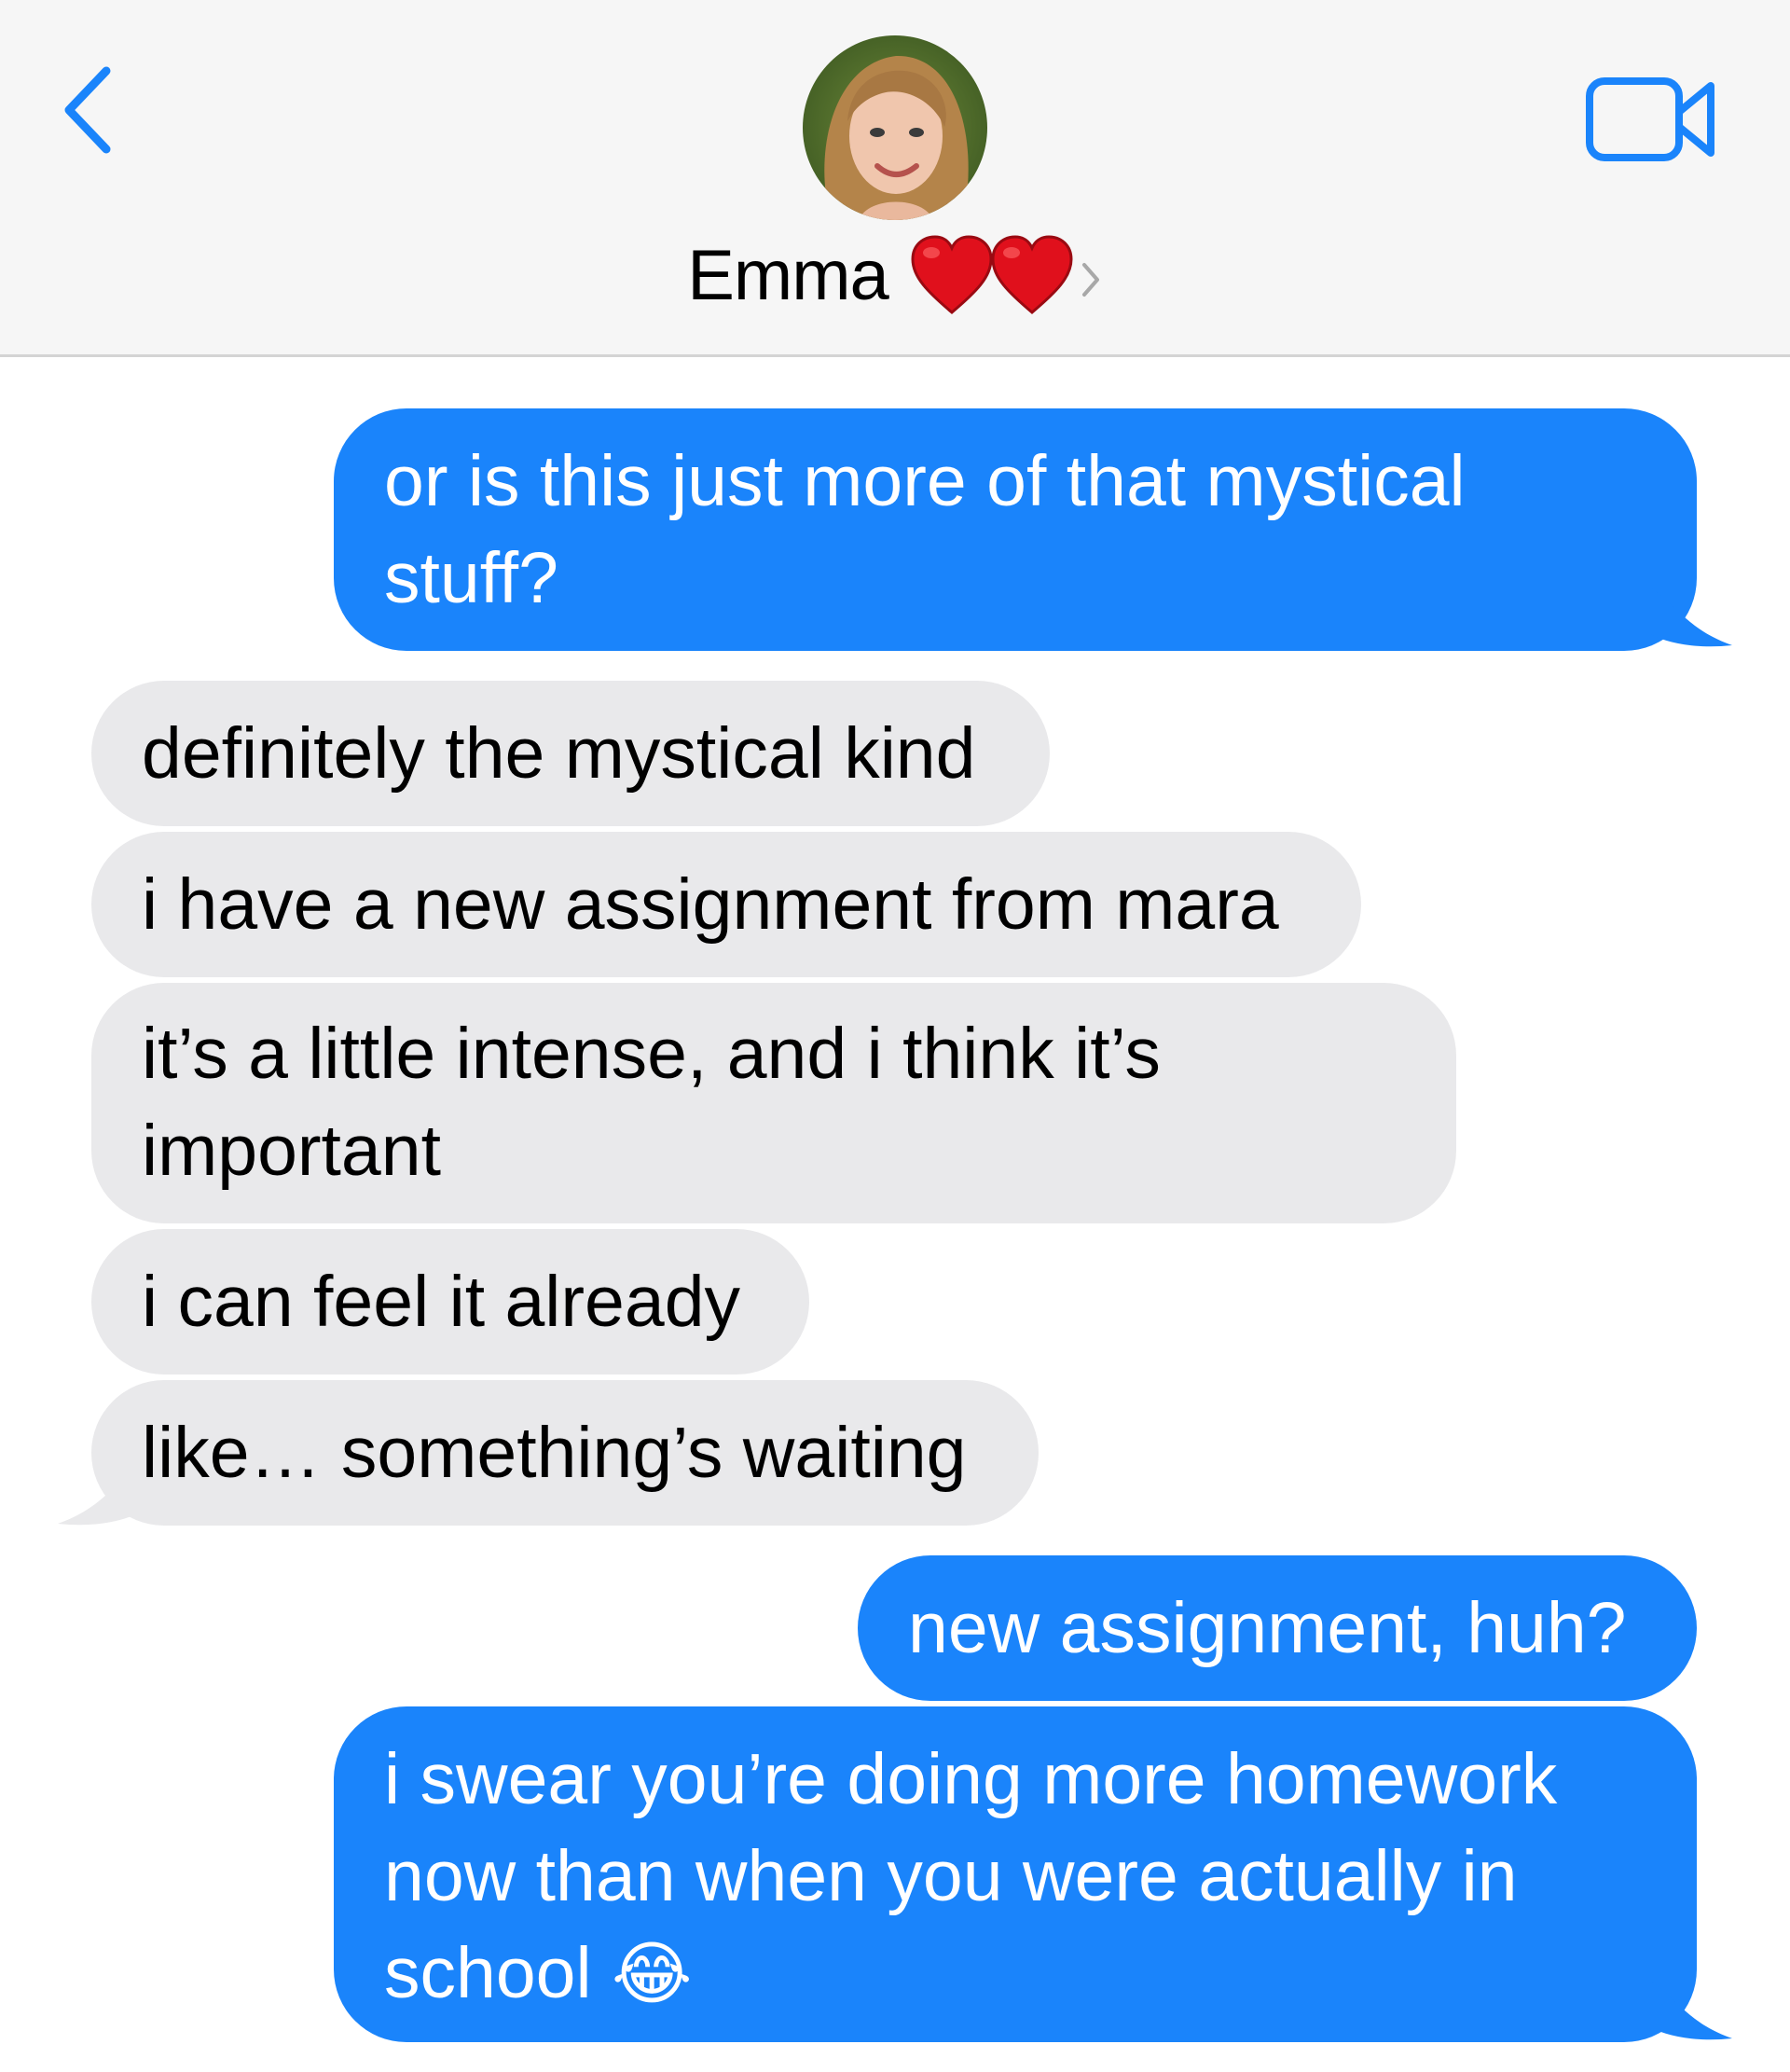  Describe the element at coordinates (652, 1974) in the screenshot. I see `laughing-emoji: 😂` at that location.